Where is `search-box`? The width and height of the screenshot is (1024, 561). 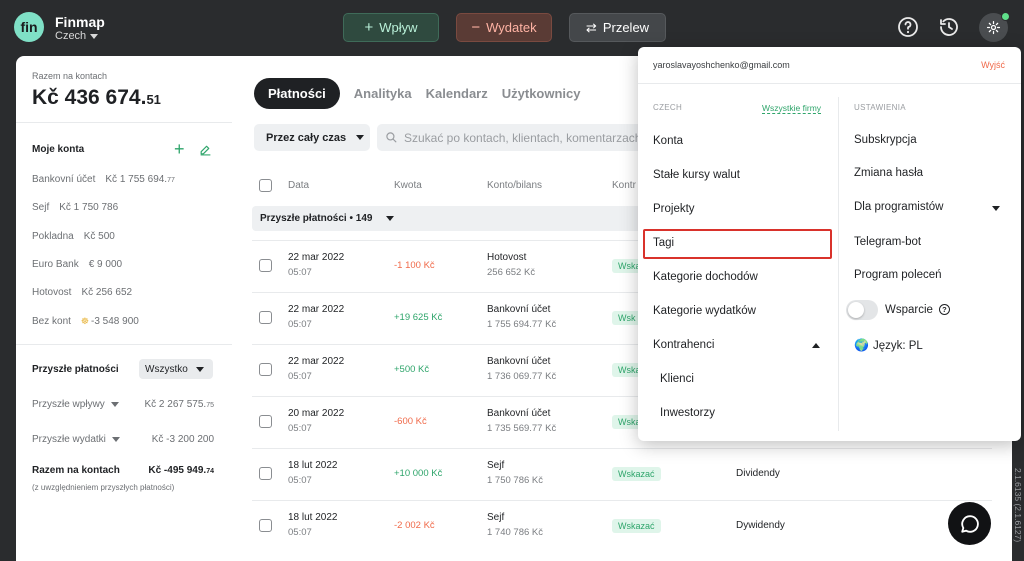
search-box is located at coordinates (512, 137).